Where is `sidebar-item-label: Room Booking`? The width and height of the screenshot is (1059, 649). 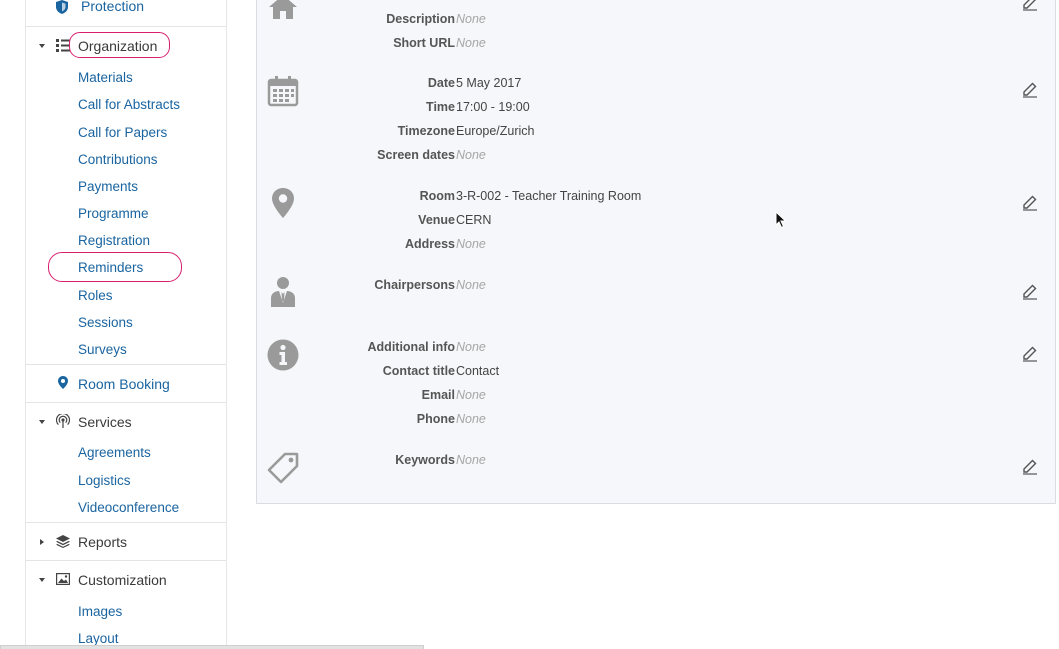 sidebar-item-label: Room Booking is located at coordinates (124, 384).